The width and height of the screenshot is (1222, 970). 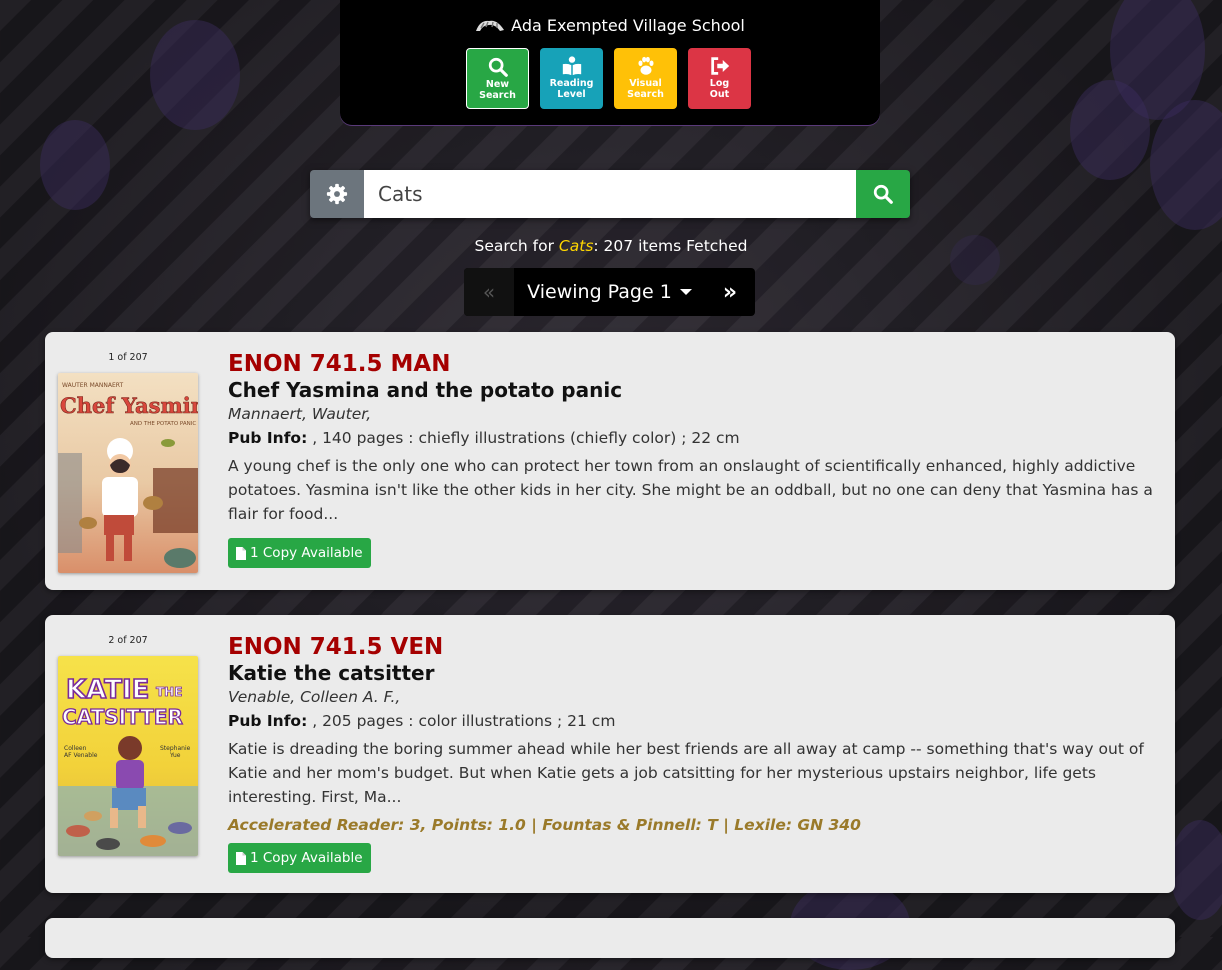 I want to click on new-search-button: New Search, so click(x=497, y=78).